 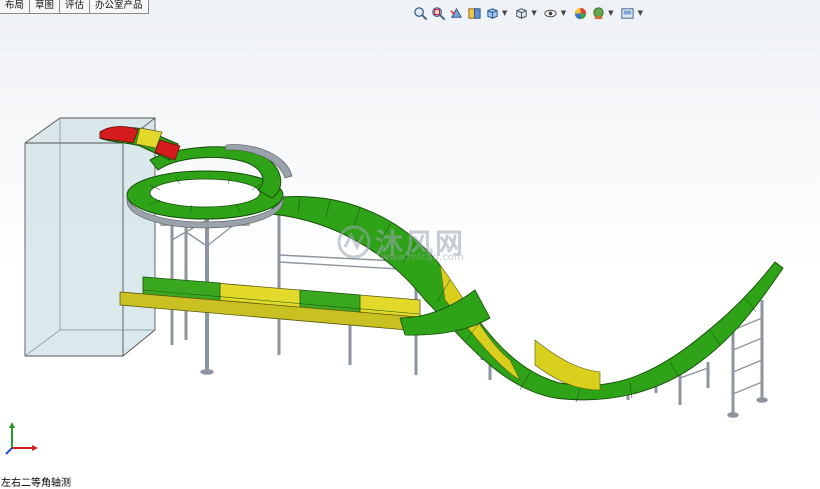 What do you see at coordinates (401, 242) in the screenshot?
I see `watermark: 沐风网 www.mfcad.com` at bounding box center [401, 242].